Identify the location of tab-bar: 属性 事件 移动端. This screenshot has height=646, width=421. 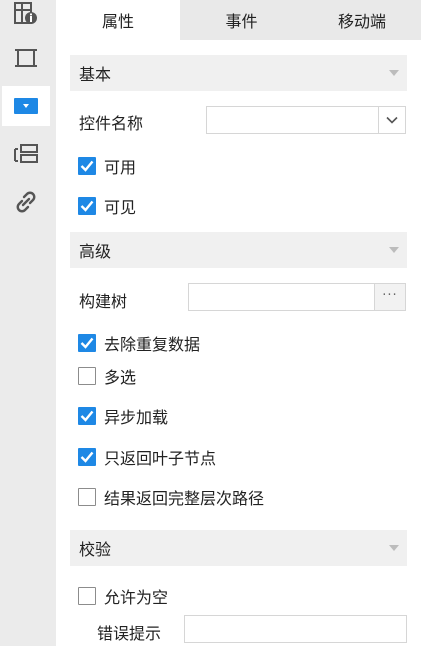
(238, 20).